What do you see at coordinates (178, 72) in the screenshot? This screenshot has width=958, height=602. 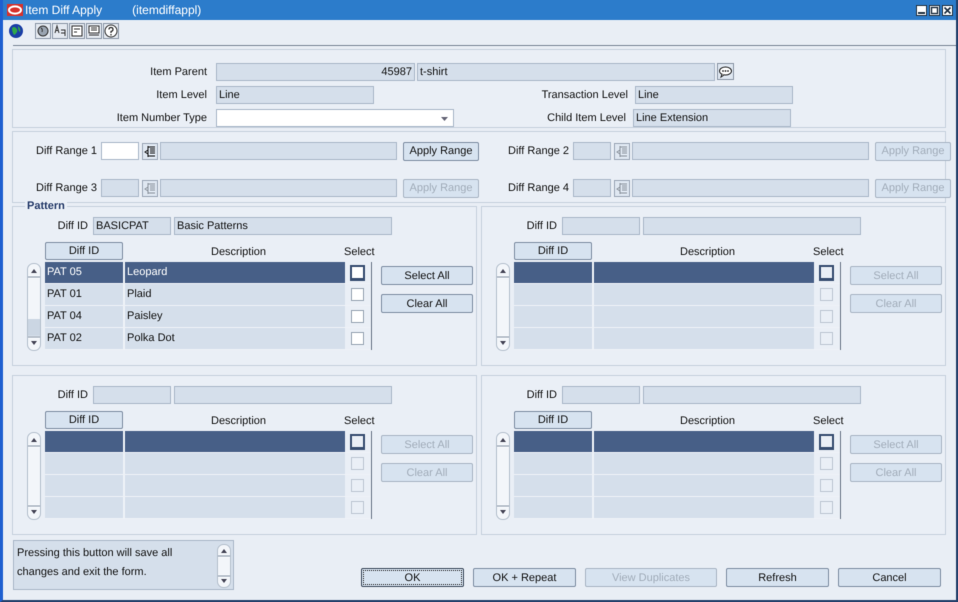 I see `field-label: Item Parent` at bounding box center [178, 72].